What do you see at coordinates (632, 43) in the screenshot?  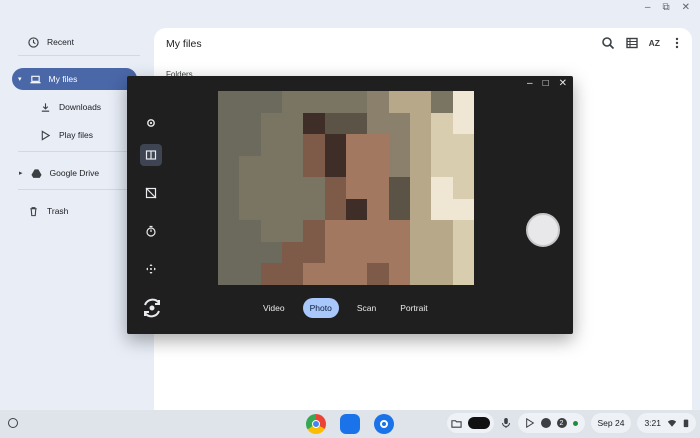 I see `list-view-icon` at bounding box center [632, 43].